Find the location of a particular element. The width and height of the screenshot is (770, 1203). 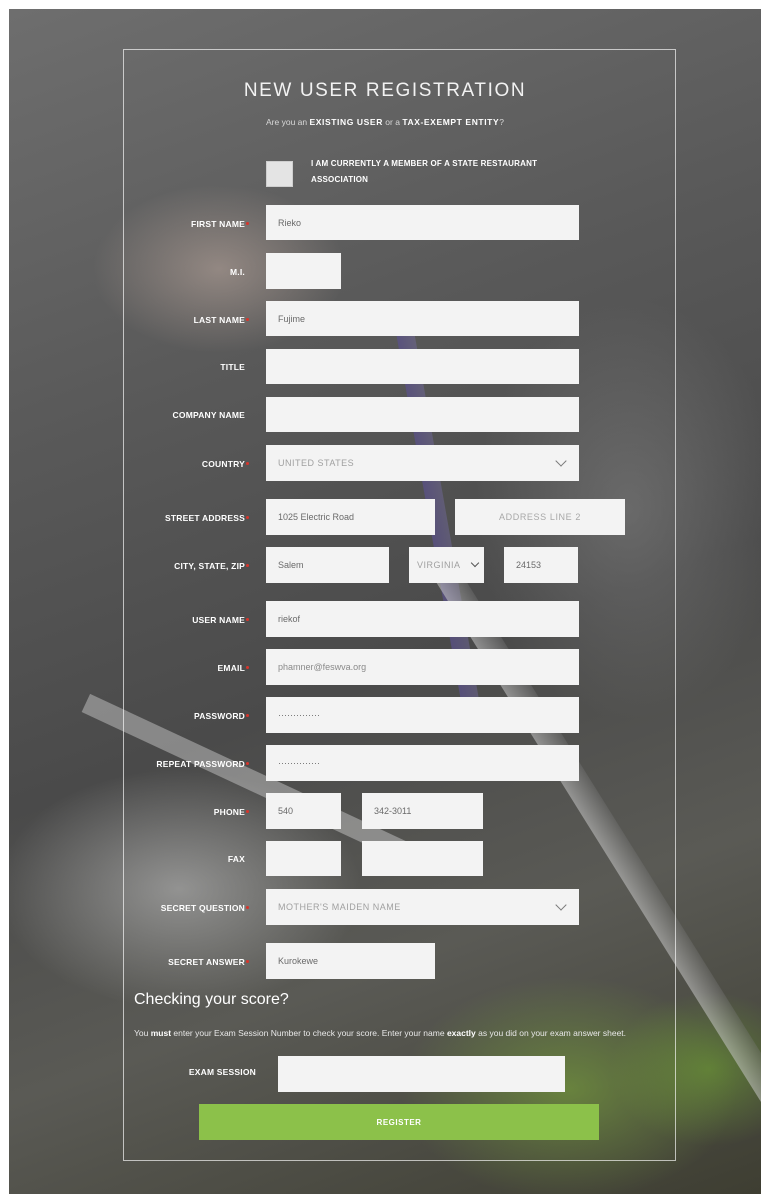

street-address-label: STREET ADDRESS is located at coordinates (205, 518).